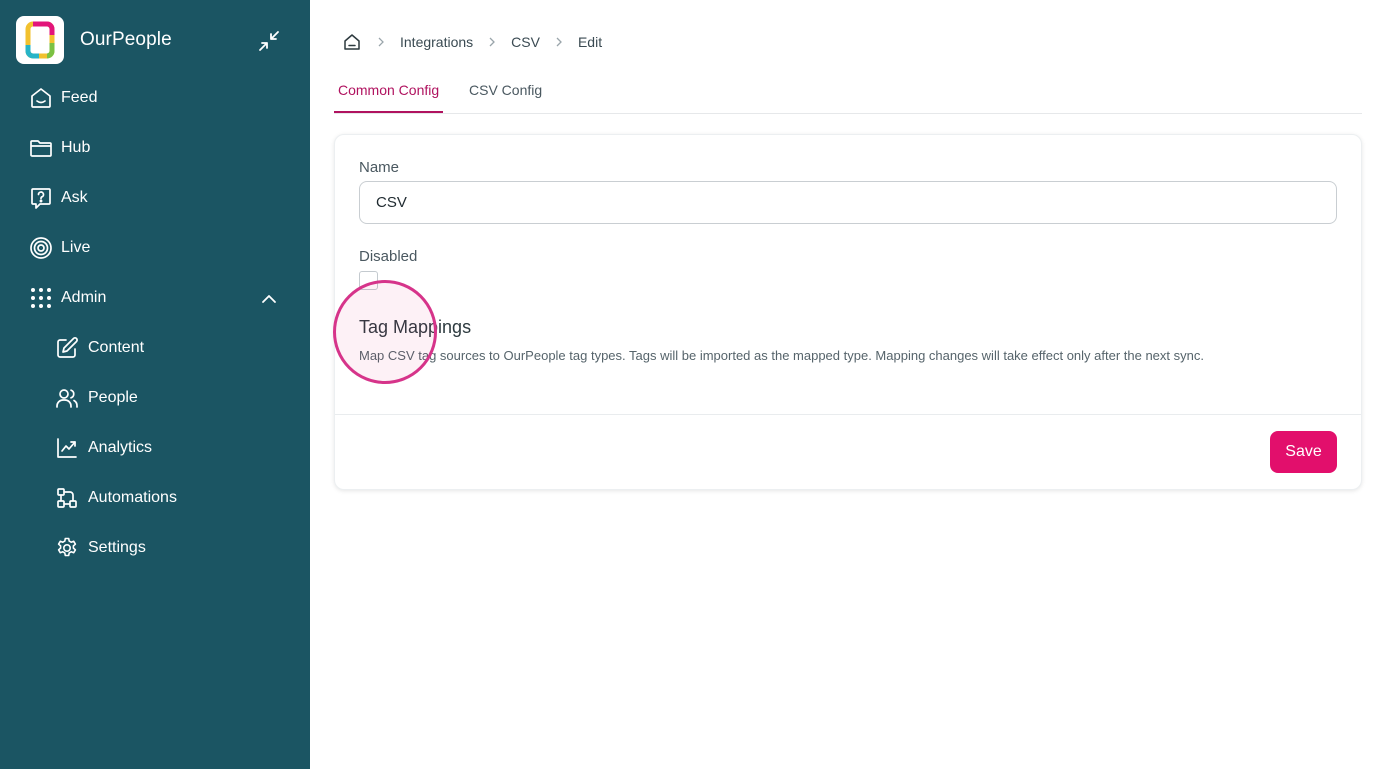 Image resolution: width=1376 pixels, height=769 pixels. Describe the element at coordinates (379, 167) in the screenshot. I see `name-label: Name` at that location.